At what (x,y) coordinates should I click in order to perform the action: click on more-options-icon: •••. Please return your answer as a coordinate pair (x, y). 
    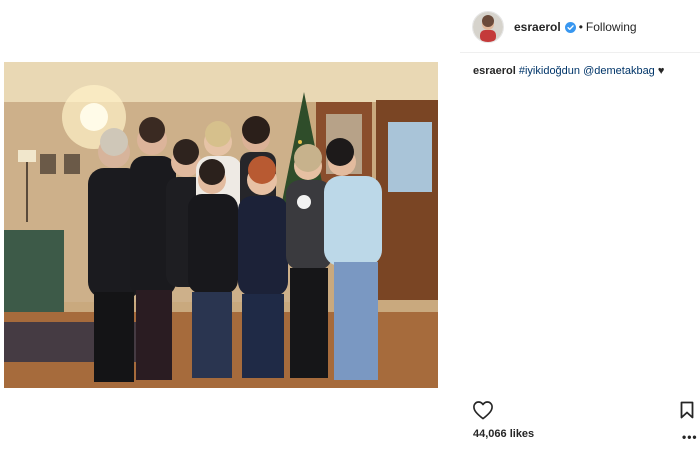
    Looking at the image, I should click on (690, 437).